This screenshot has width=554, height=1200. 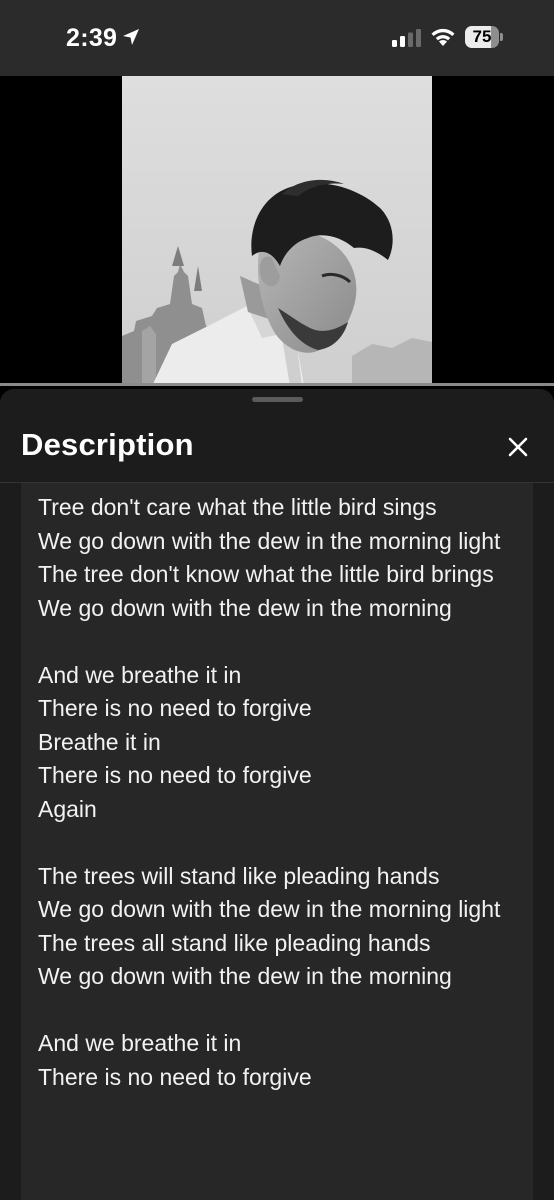 I want to click on battery-icon: 75, so click(x=484, y=37).